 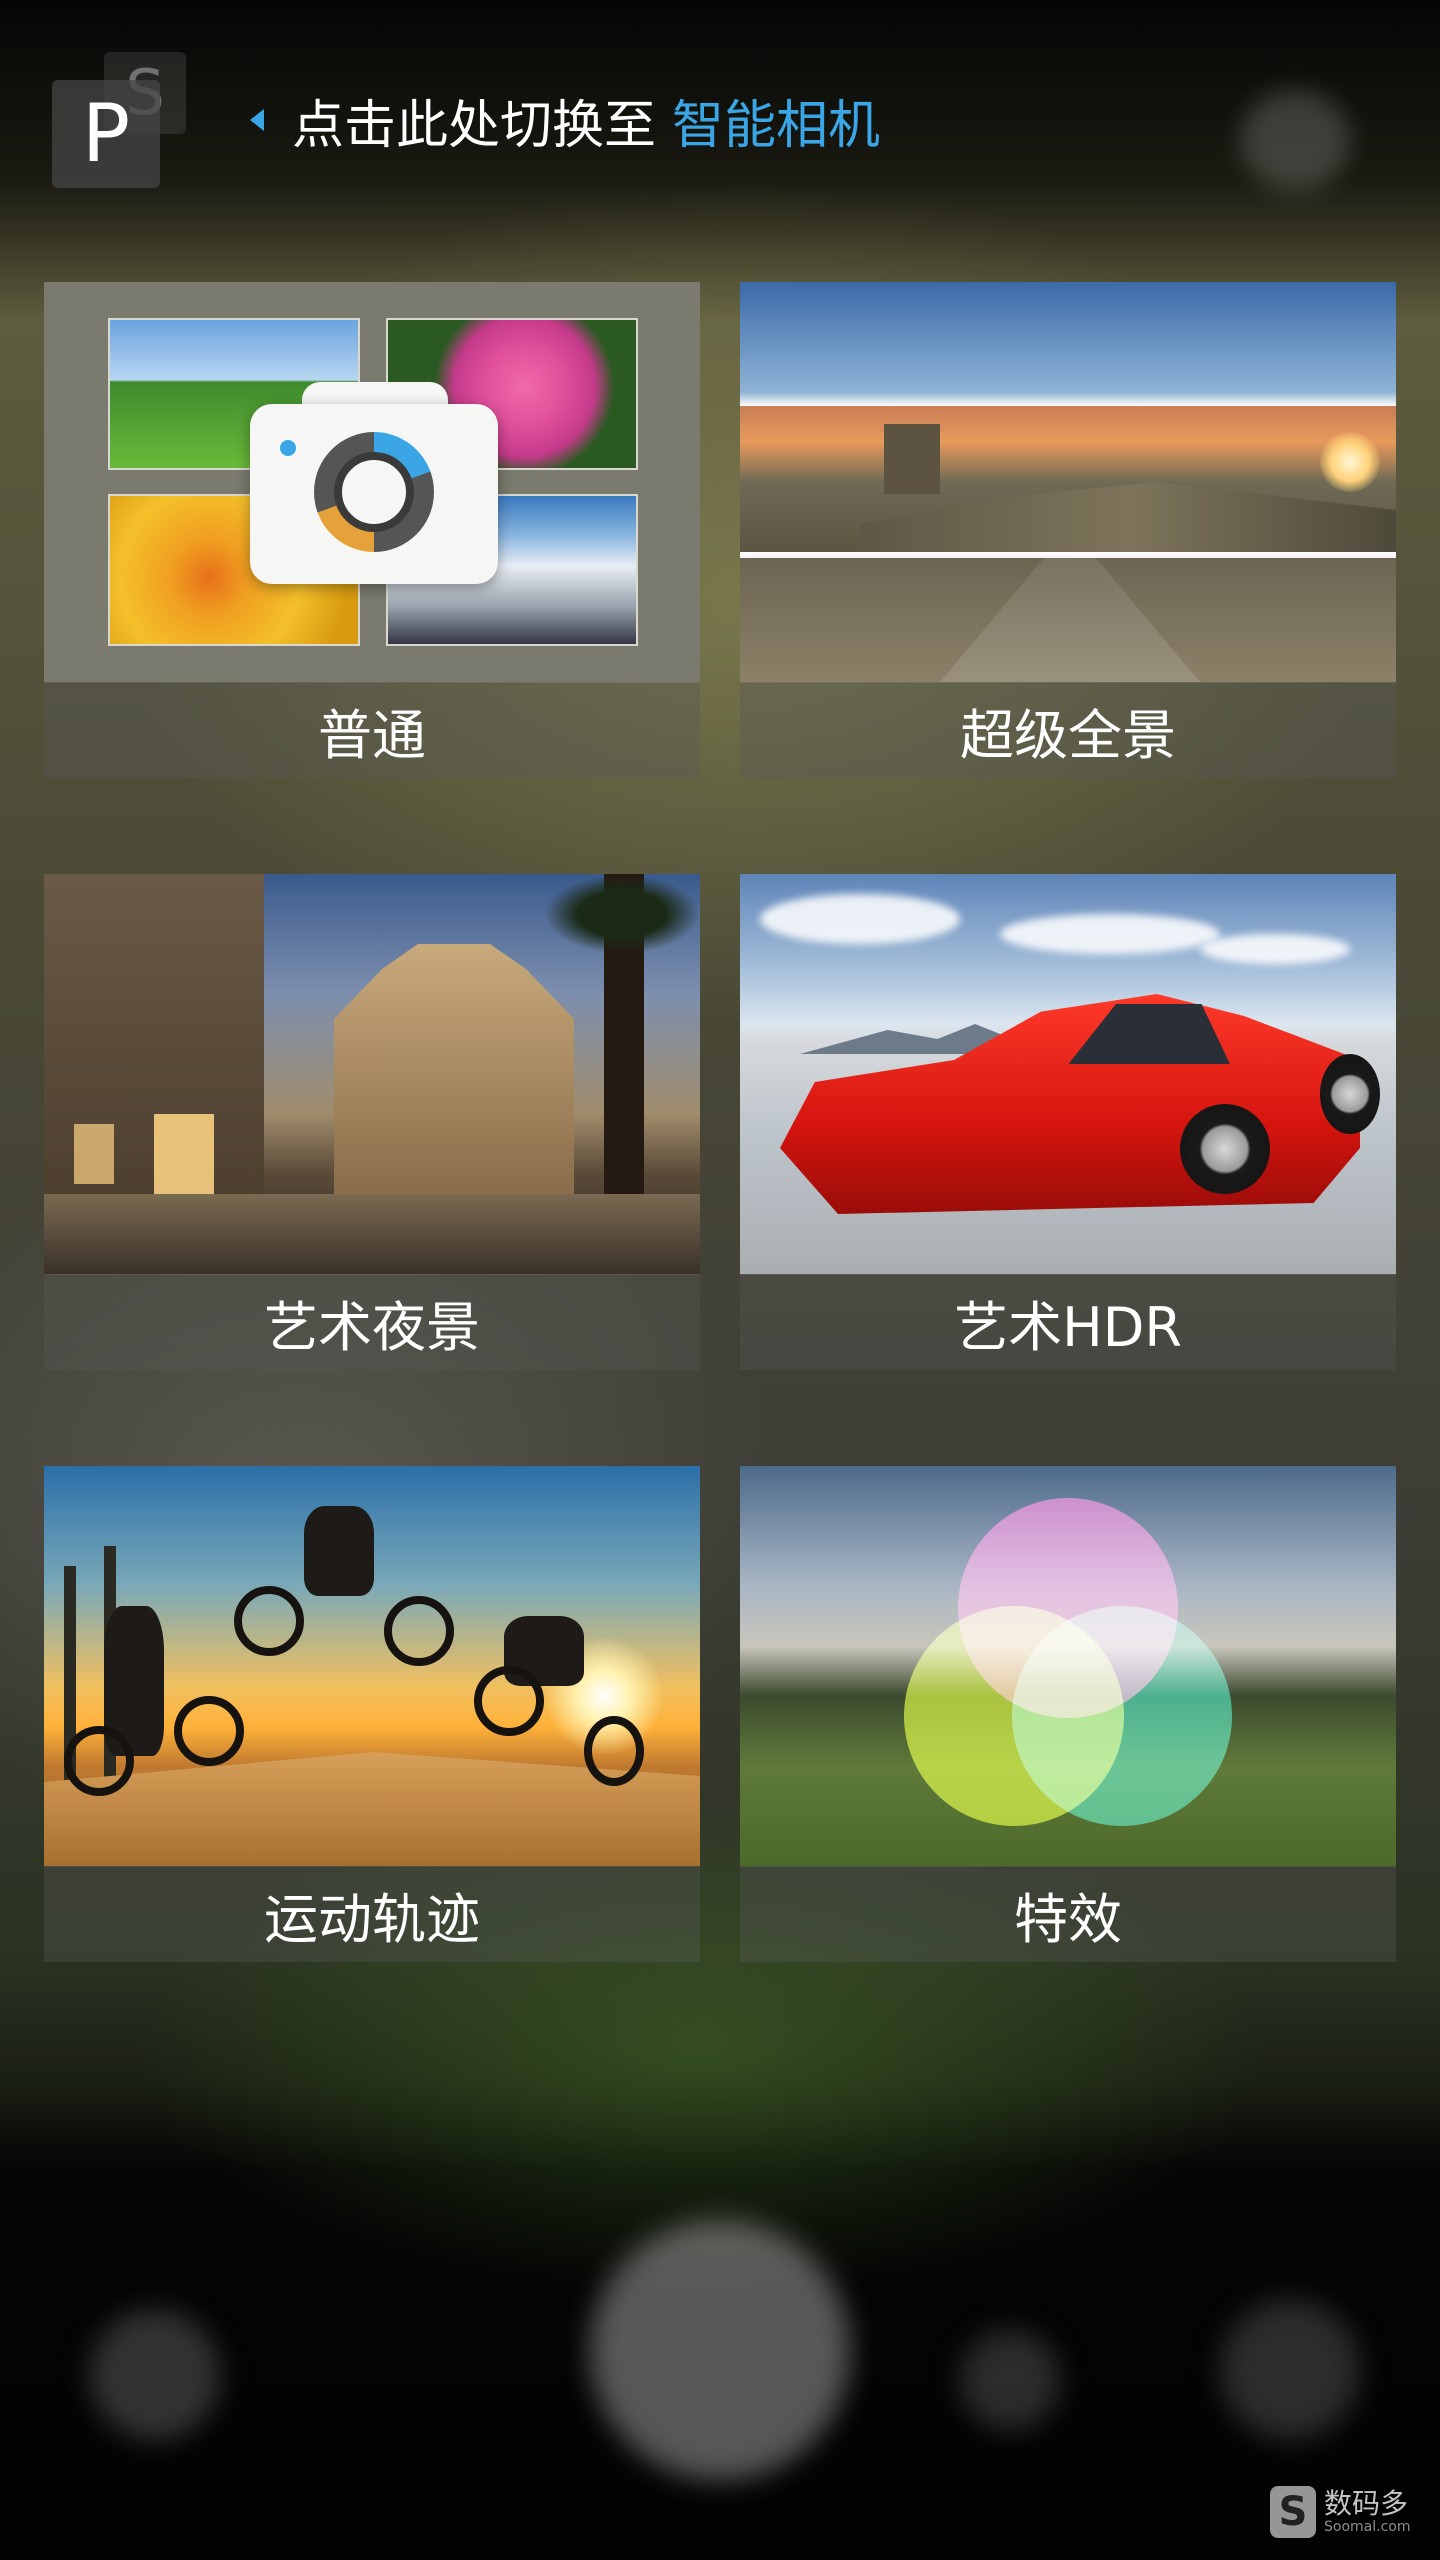 I want to click on red-car, so click(x=1070, y=1104).